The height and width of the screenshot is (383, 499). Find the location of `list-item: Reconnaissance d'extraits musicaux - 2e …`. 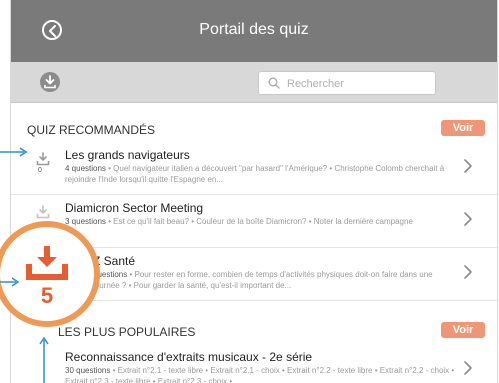

list-item: Reconnaissance d'extraits musicaux - 2e … is located at coordinates (254, 363).